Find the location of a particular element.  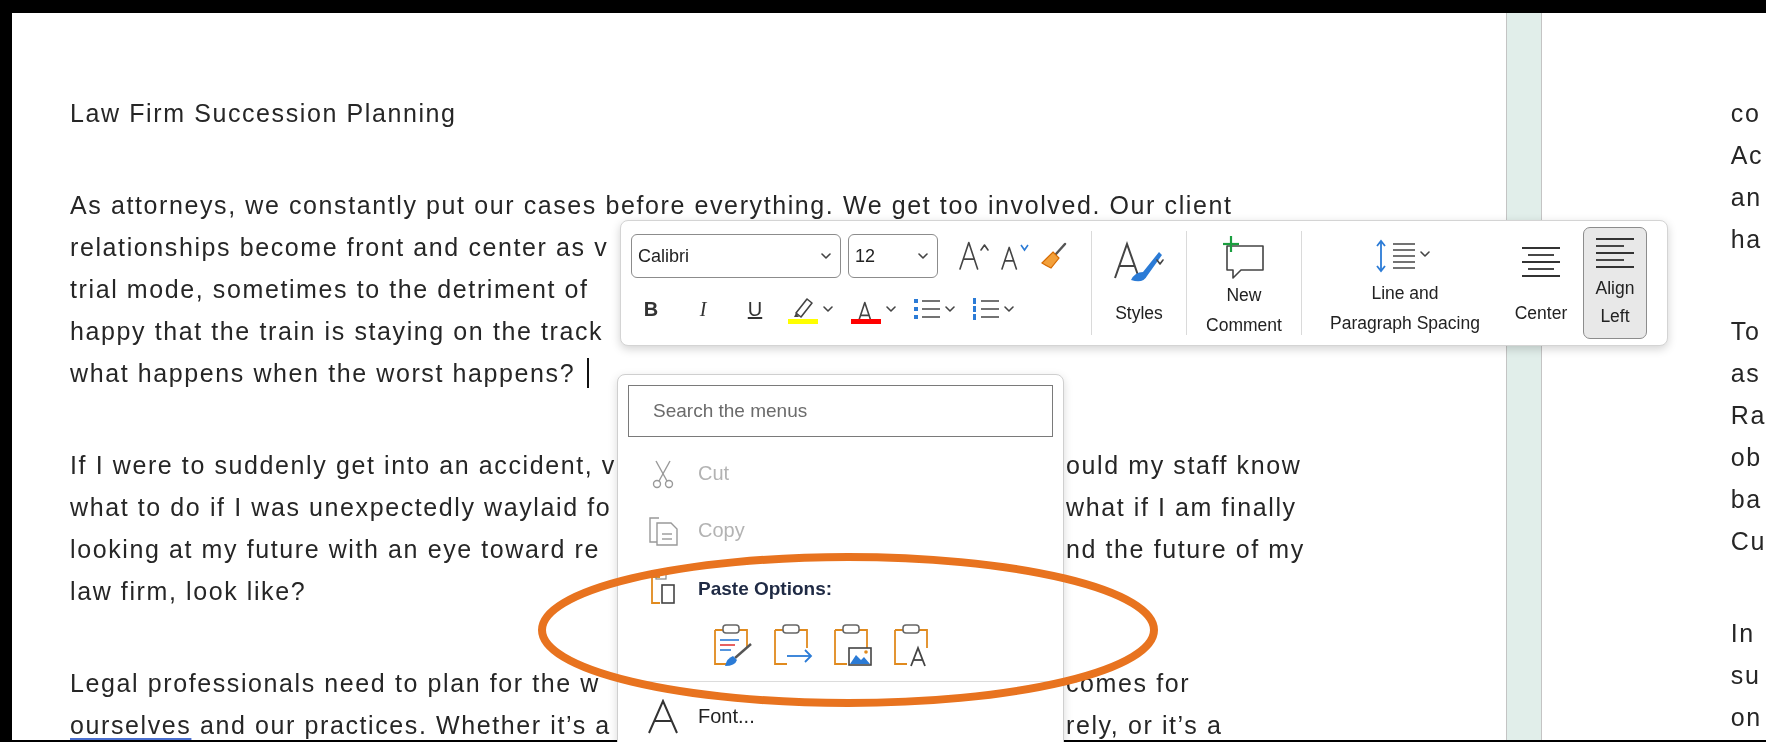

clipboard-arrow-icon is located at coordinates (792, 645).